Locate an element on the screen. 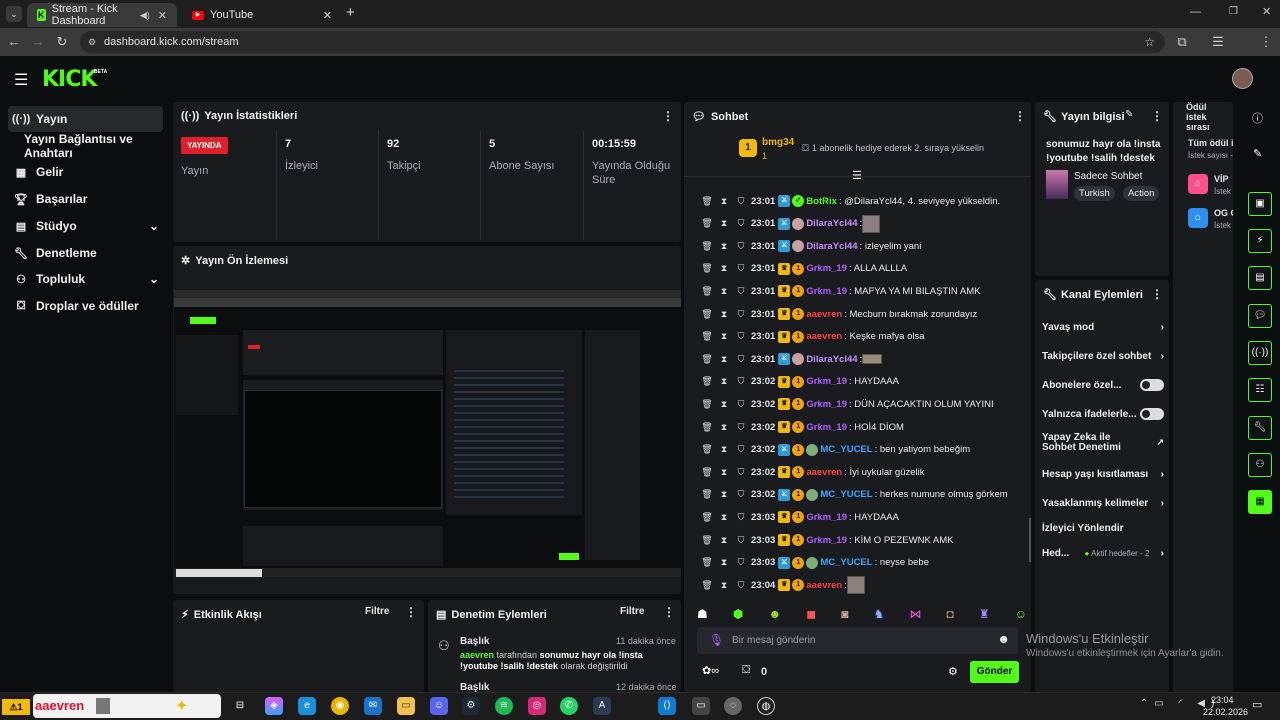  emoji-icon: ☻ is located at coordinates (1003, 639).